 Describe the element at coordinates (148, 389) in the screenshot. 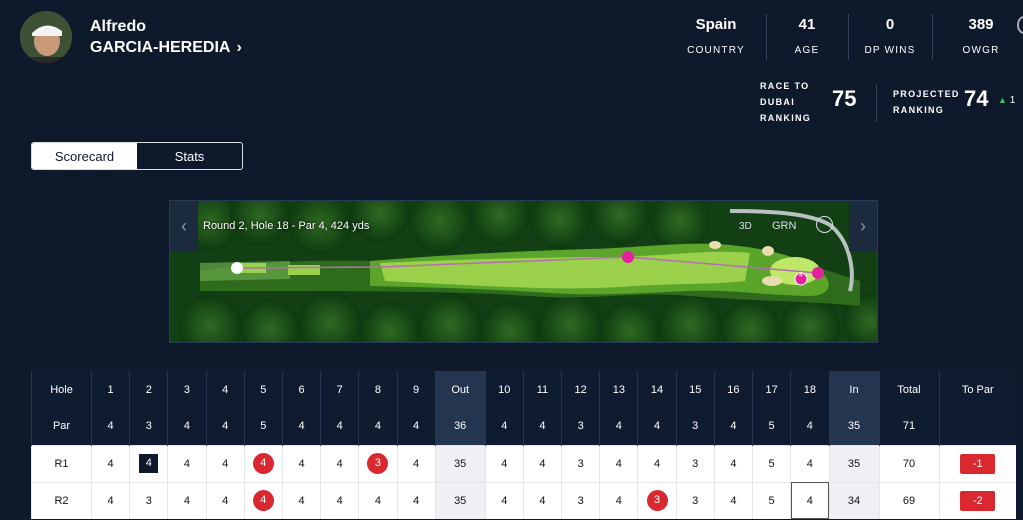

I see `cell-value: 2` at that location.